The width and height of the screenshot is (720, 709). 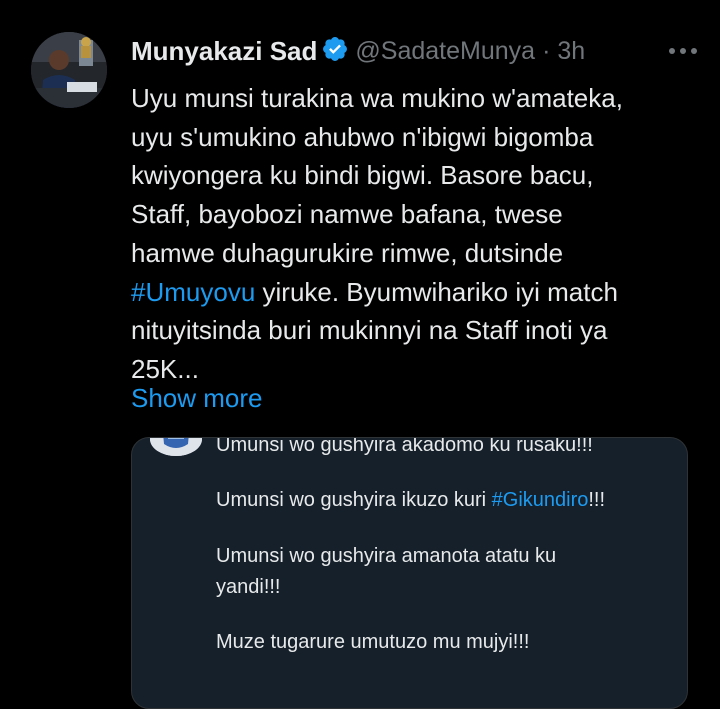 I want to click on tweet-text-line: hamwe duhagurukire rimwe, dutsinde, so click(x=347, y=252).